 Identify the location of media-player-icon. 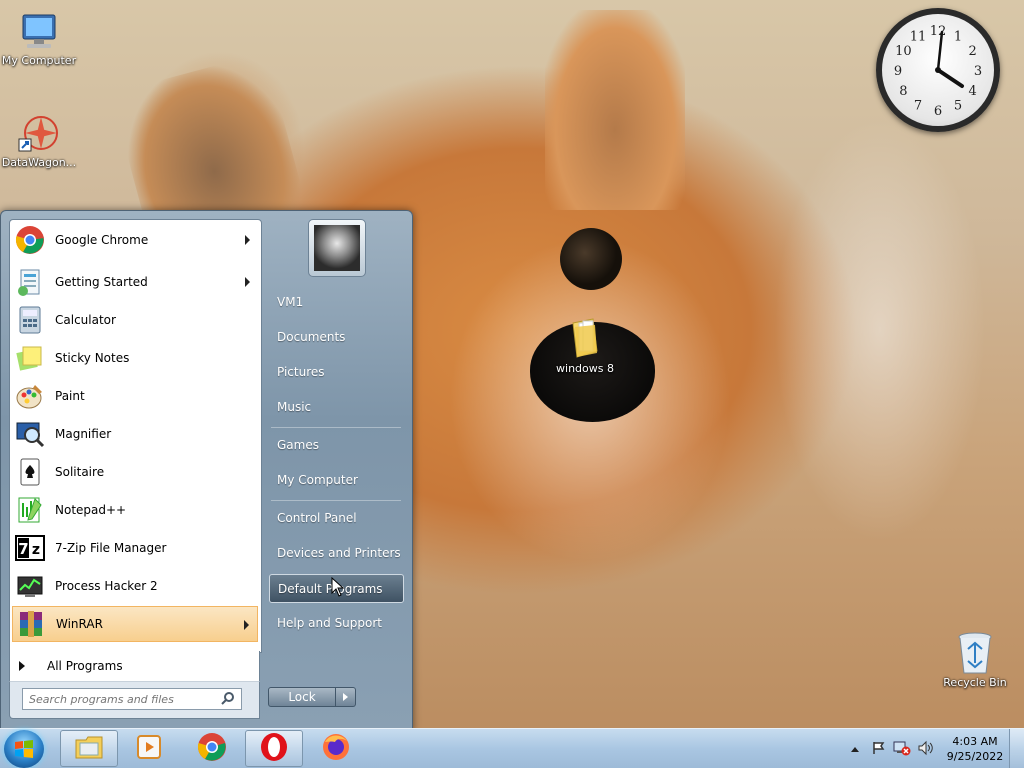
(149, 748).